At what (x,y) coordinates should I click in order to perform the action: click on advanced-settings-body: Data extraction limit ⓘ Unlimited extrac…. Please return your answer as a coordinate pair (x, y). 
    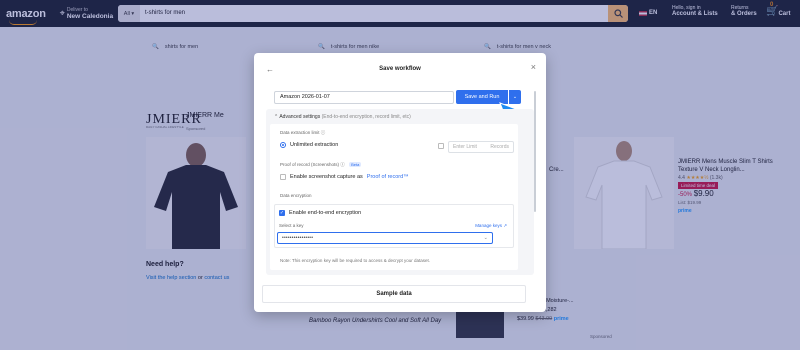
    Looking at the image, I should click on (394, 197).